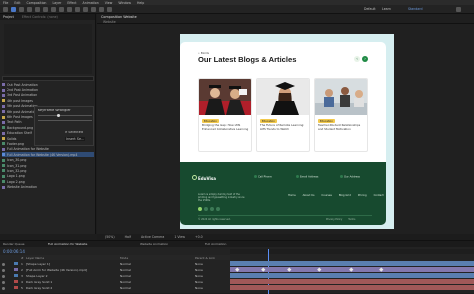 This screenshot has height=294, width=474. What do you see at coordinates (362, 195) in the screenshot?
I see `footer-link-pricing: Pricing` at bounding box center [362, 195].